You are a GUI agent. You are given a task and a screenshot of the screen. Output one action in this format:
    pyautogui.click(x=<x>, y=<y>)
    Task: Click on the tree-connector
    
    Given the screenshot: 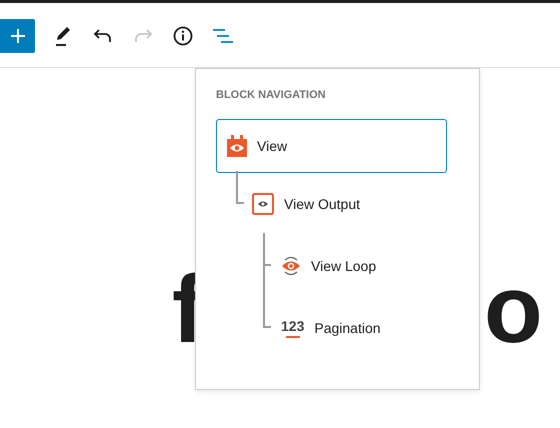 What is the action you would take?
    pyautogui.click(x=240, y=187)
    